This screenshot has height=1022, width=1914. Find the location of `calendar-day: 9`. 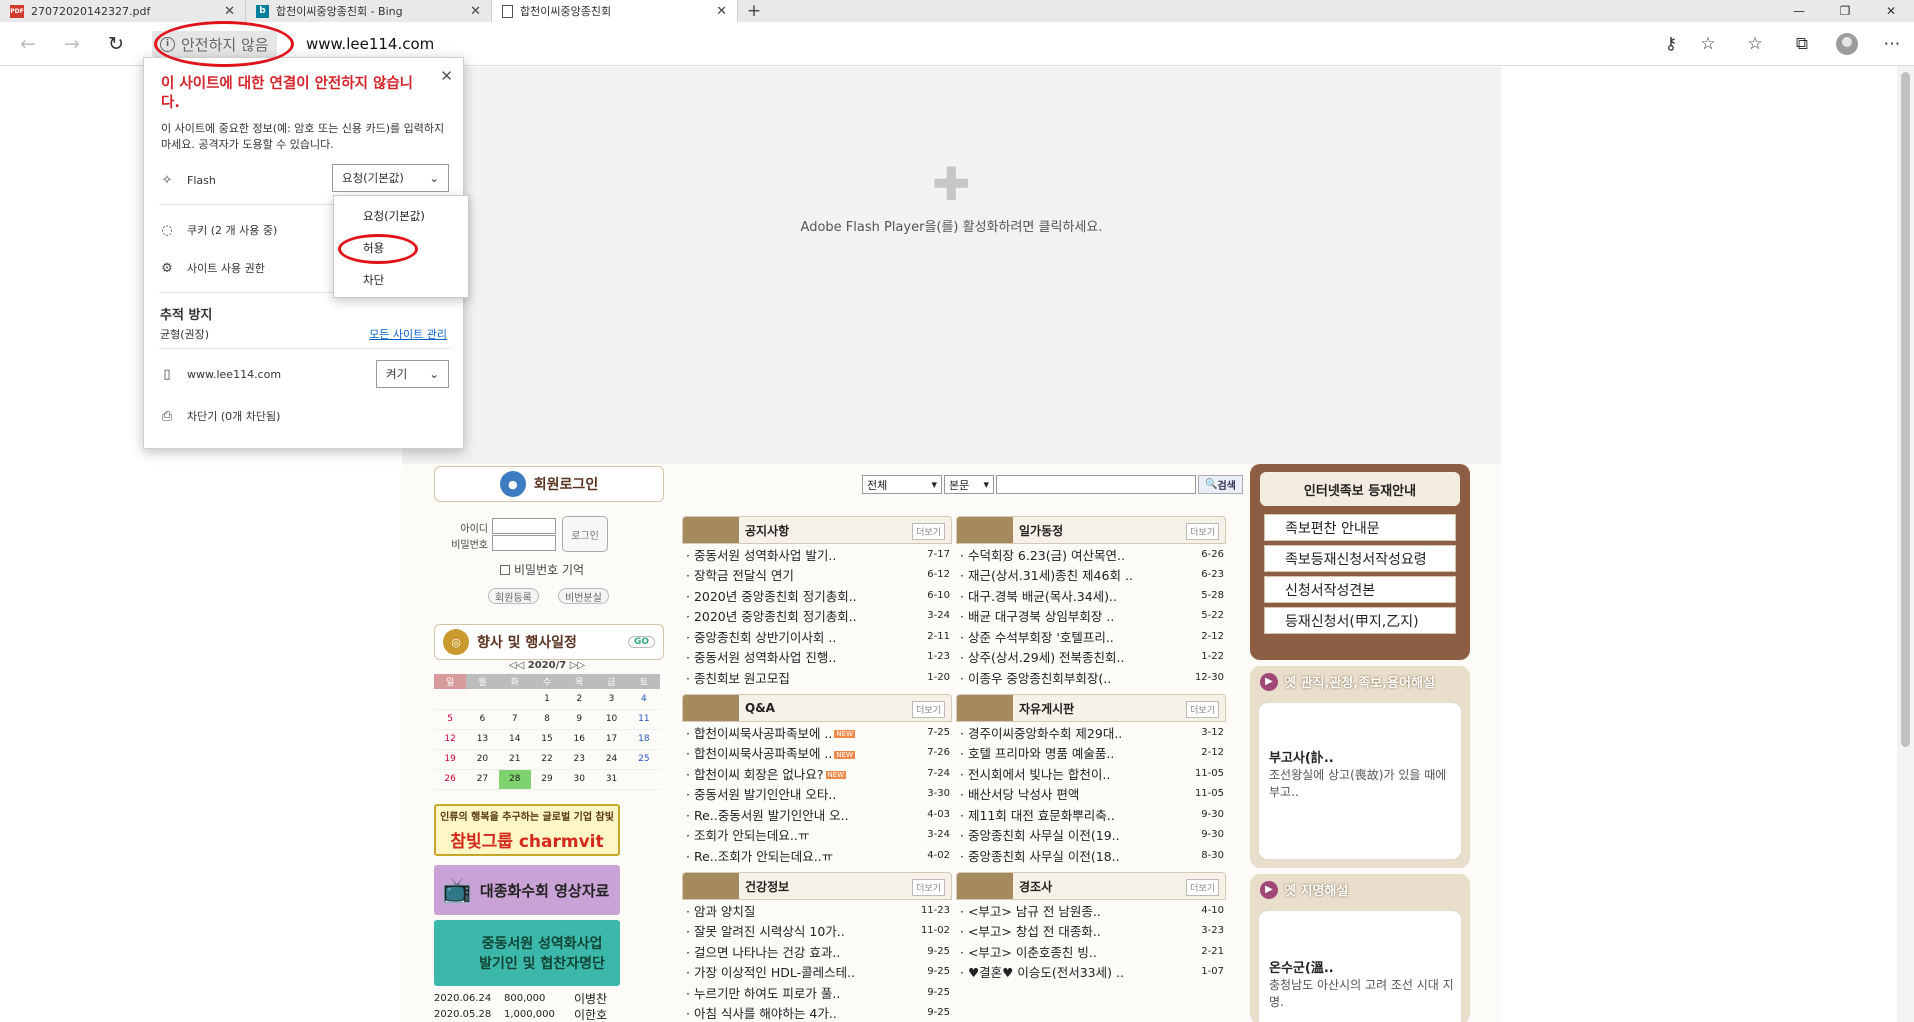

calendar-day: 9 is located at coordinates (579, 719).